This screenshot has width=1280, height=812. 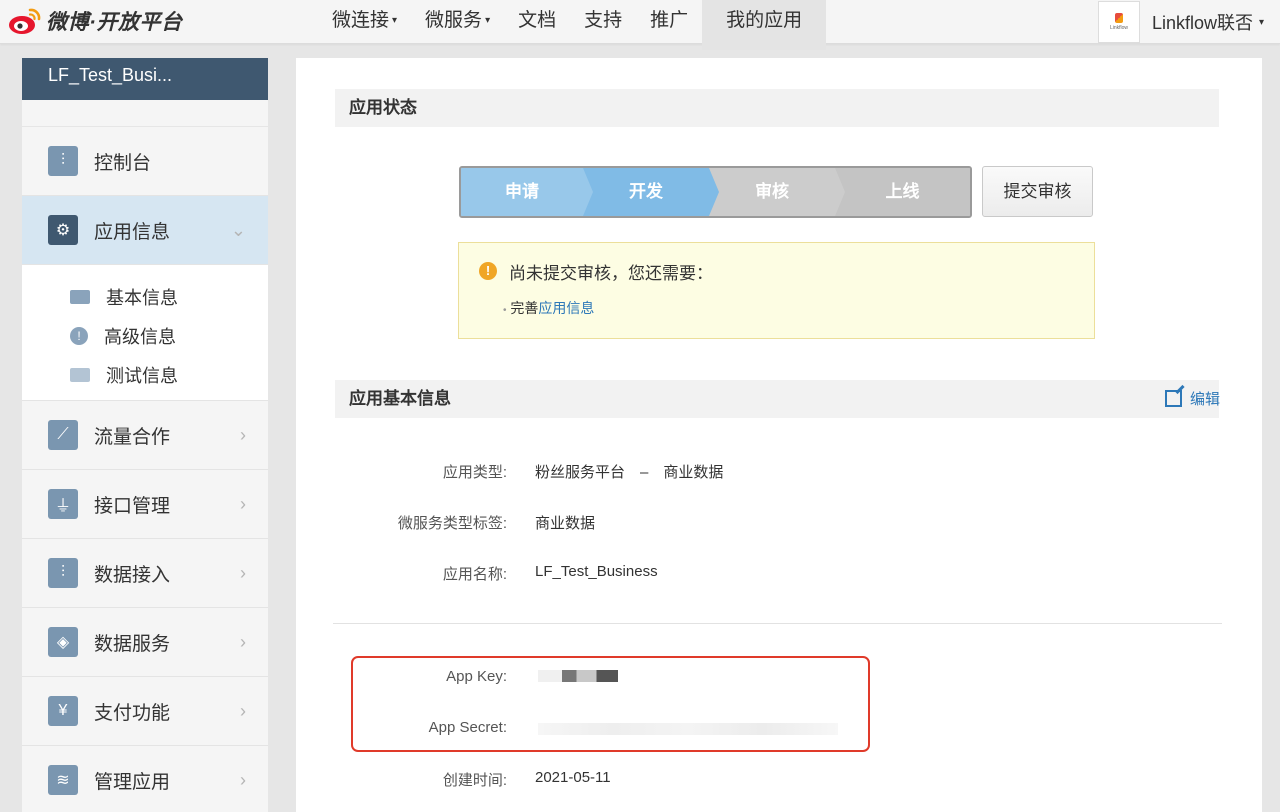 What do you see at coordinates (651, 192) in the screenshot?
I see `step-develop: 开发` at bounding box center [651, 192].